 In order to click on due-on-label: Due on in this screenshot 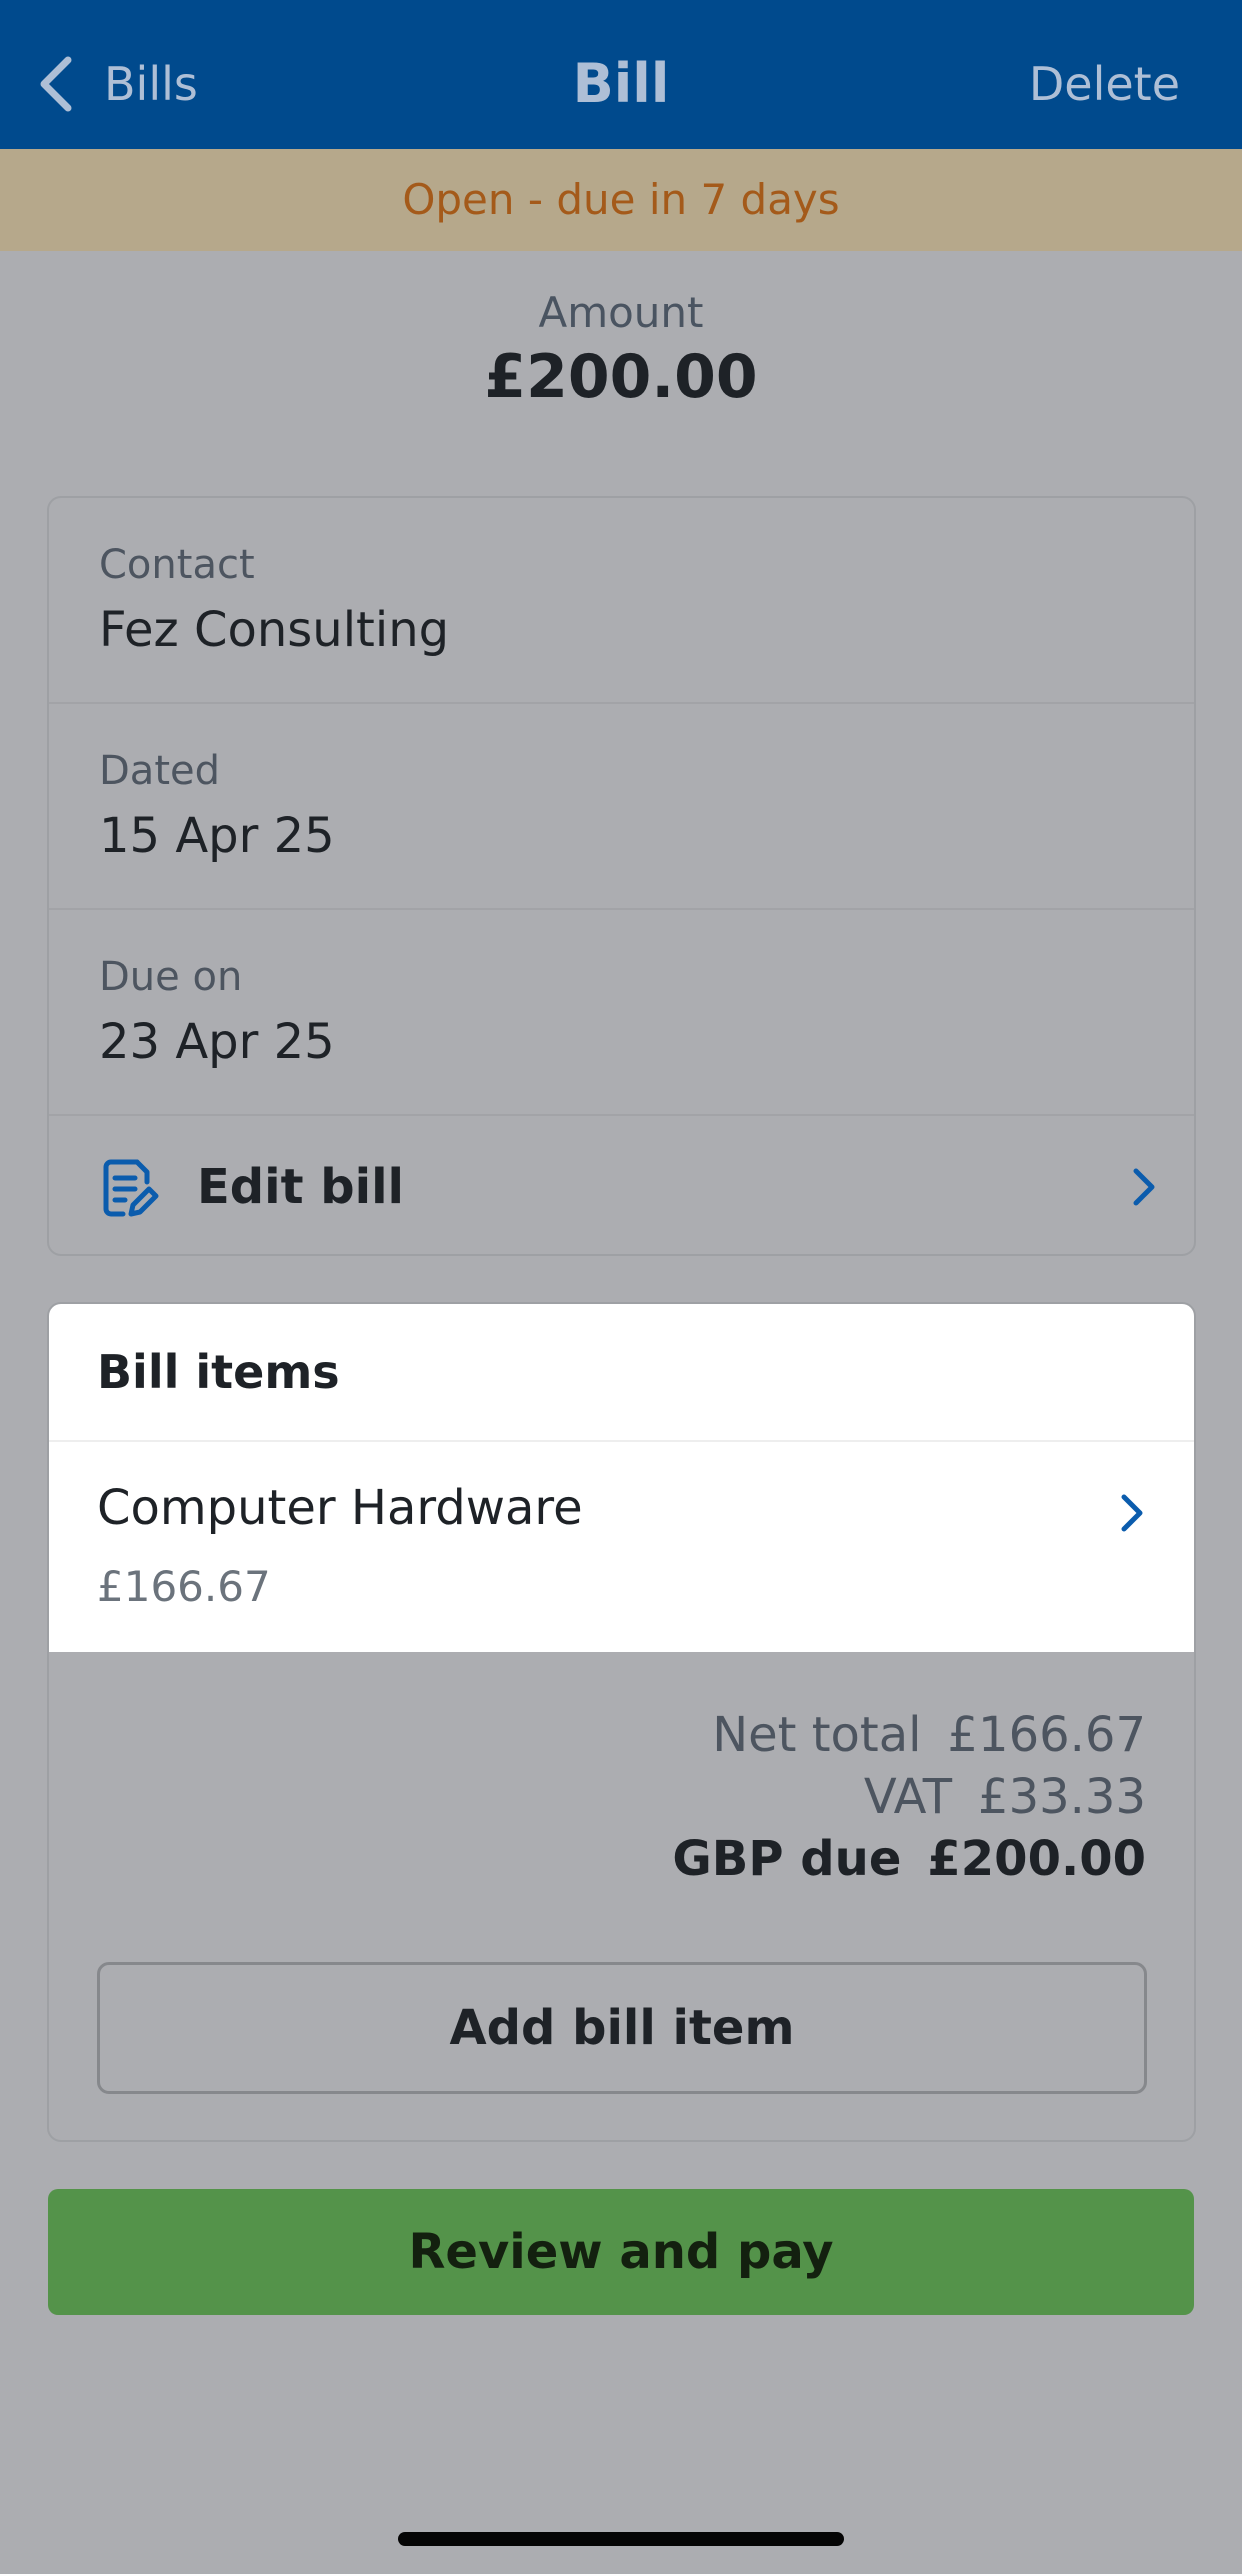, I will do `click(171, 977)`.